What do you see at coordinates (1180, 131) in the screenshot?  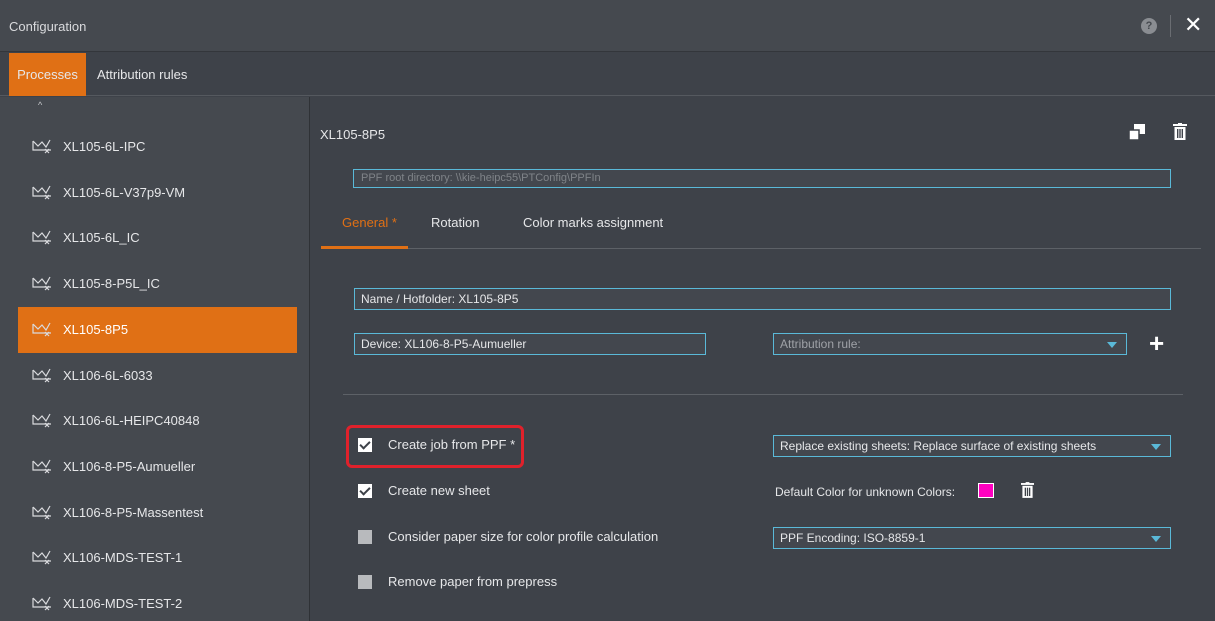 I see `delete-process-icon` at bounding box center [1180, 131].